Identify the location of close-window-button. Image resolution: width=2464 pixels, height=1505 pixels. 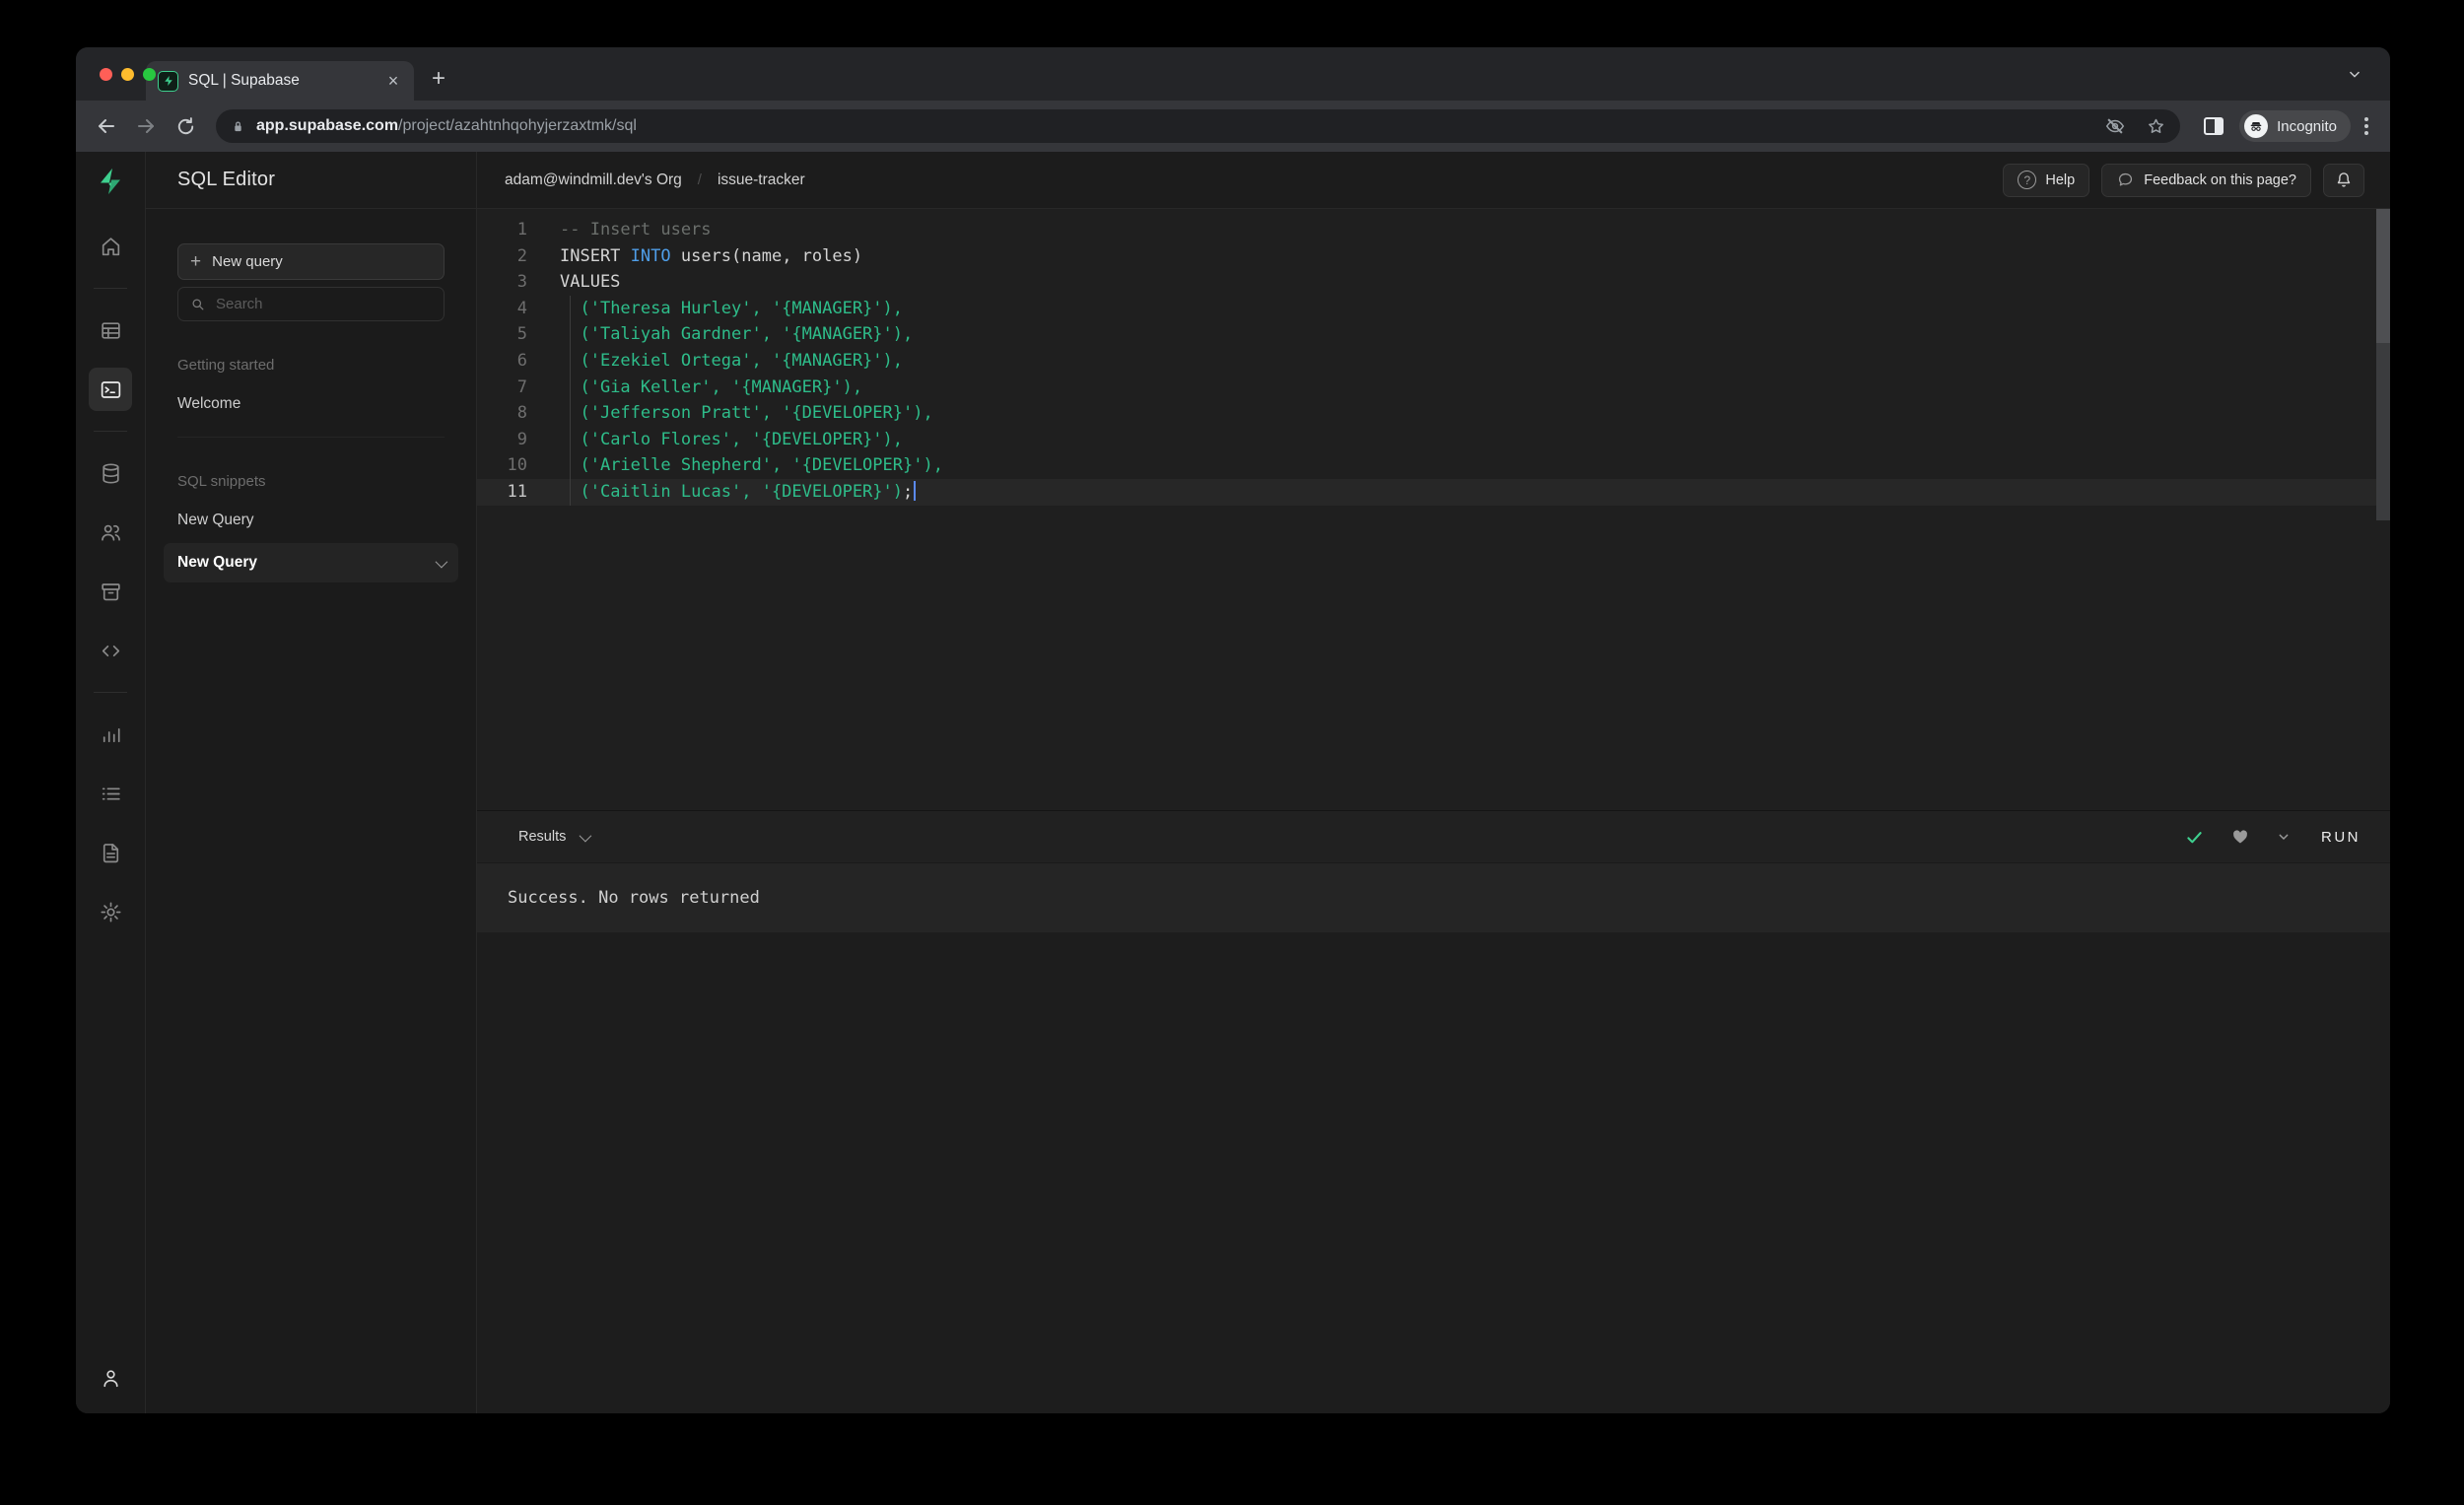
(106, 74).